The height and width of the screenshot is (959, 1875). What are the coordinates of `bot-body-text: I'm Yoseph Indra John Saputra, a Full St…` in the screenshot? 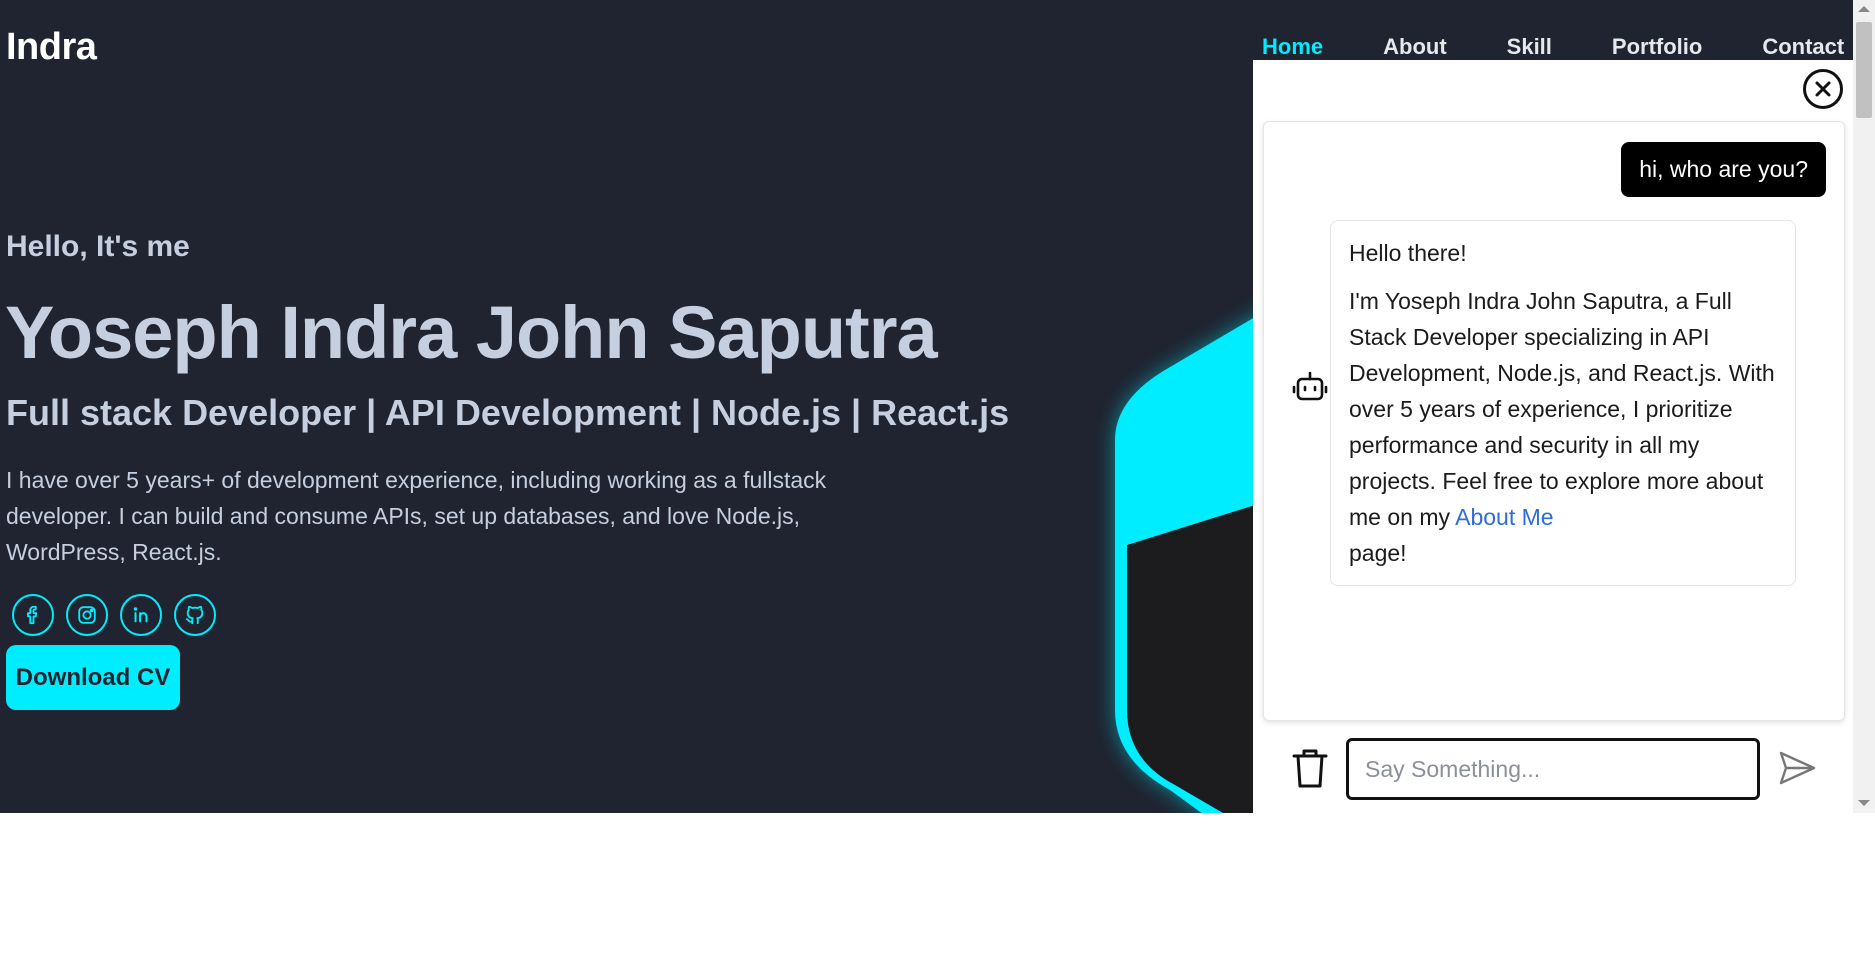 It's located at (1562, 409).